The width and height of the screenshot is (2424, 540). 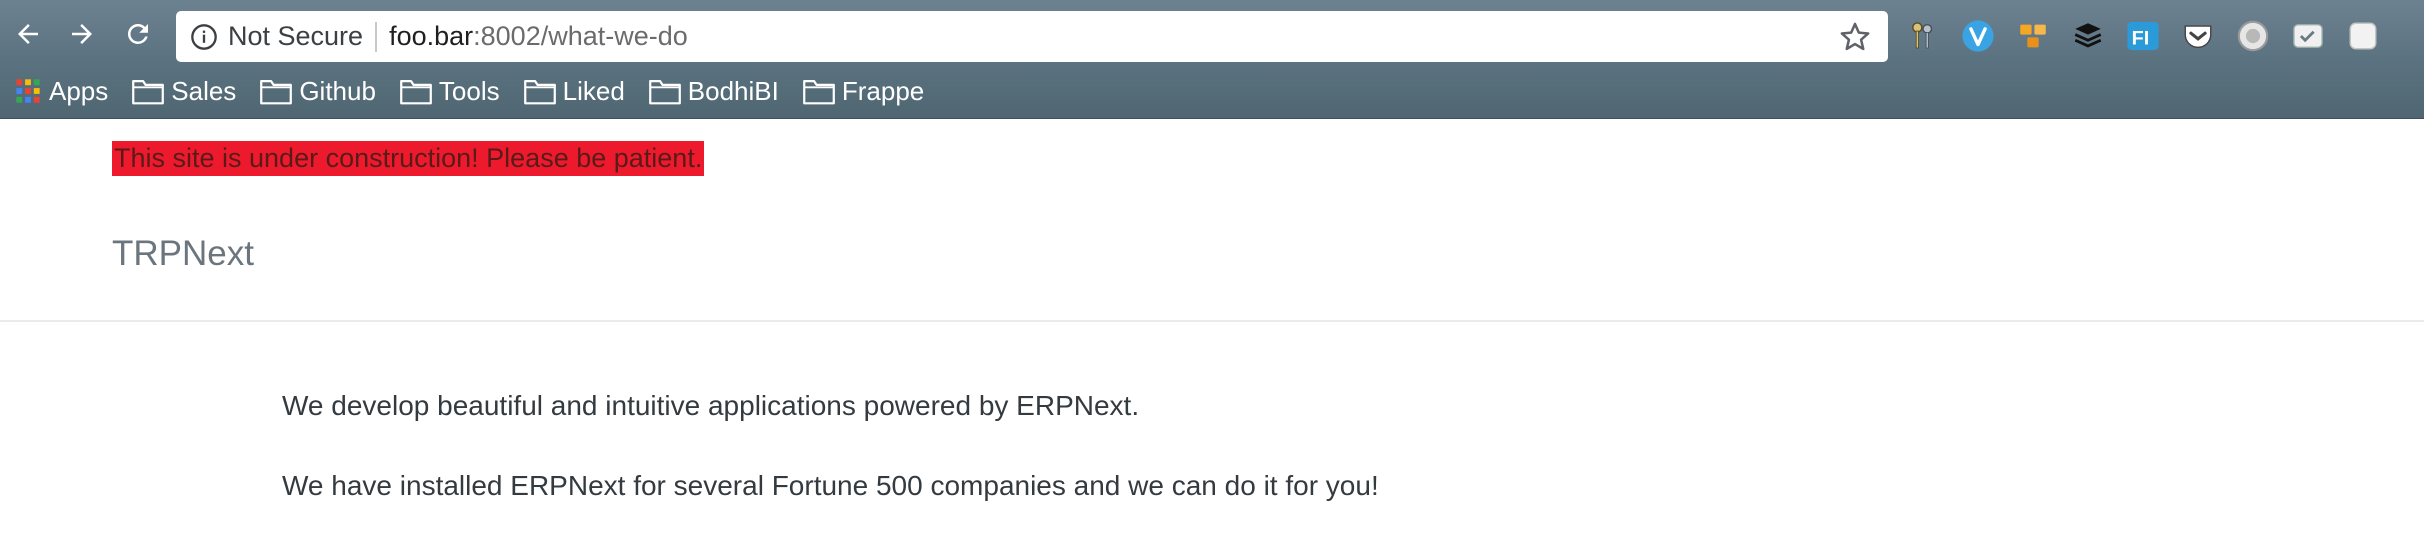 I want to click on forward-arrow-icon, so click(x=82, y=34).